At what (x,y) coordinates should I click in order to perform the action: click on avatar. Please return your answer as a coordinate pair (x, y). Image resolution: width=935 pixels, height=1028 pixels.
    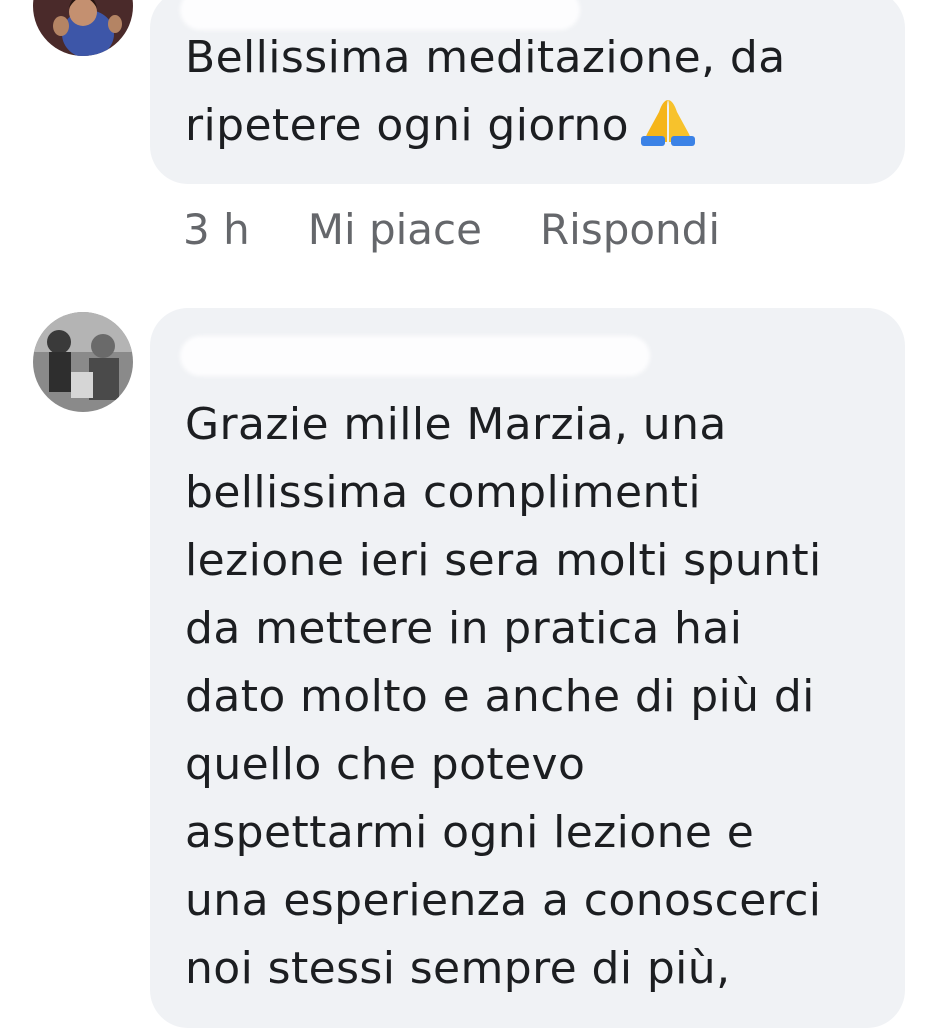
    Looking at the image, I should click on (83, 362).